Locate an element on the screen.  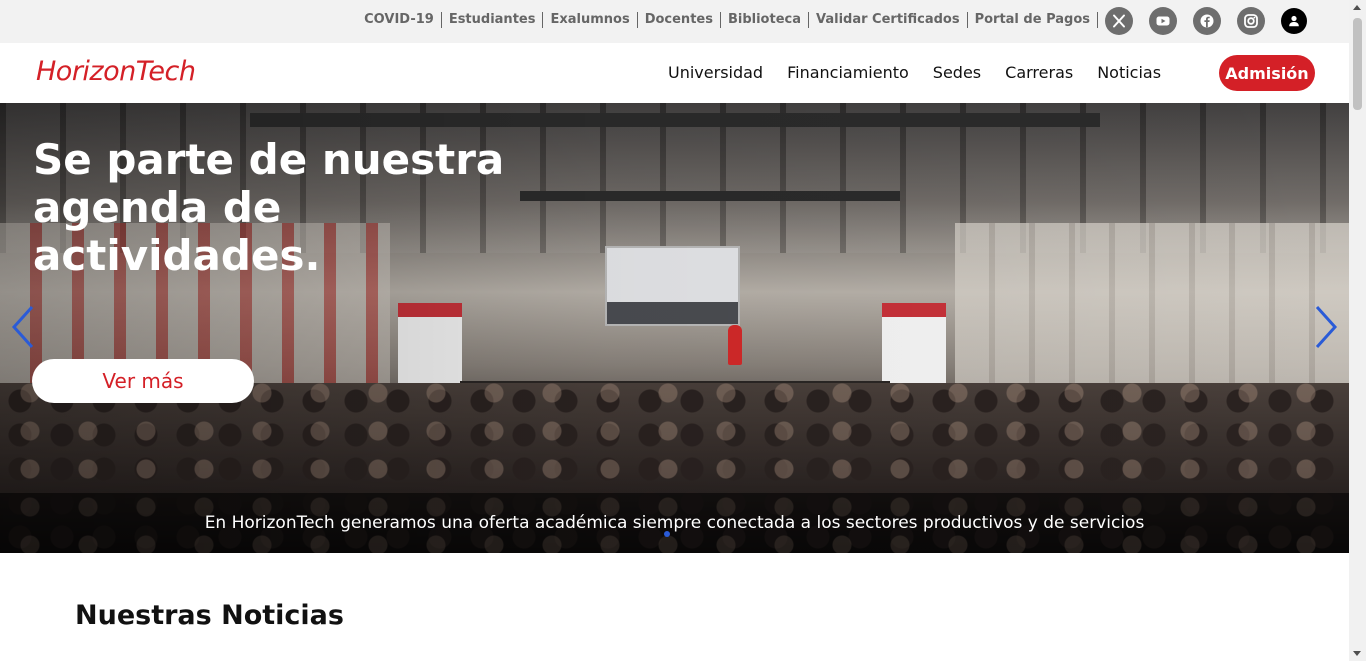
utility-link-docentes: Docentes is located at coordinates (678, 20).